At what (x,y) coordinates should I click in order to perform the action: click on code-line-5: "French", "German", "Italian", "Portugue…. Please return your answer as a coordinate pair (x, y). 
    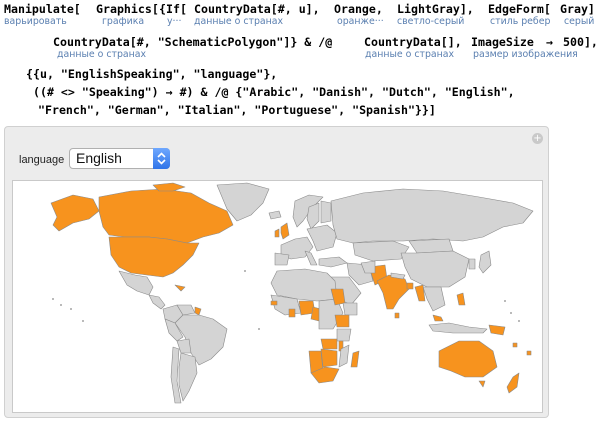
    Looking at the image, I should click on (237, 110).